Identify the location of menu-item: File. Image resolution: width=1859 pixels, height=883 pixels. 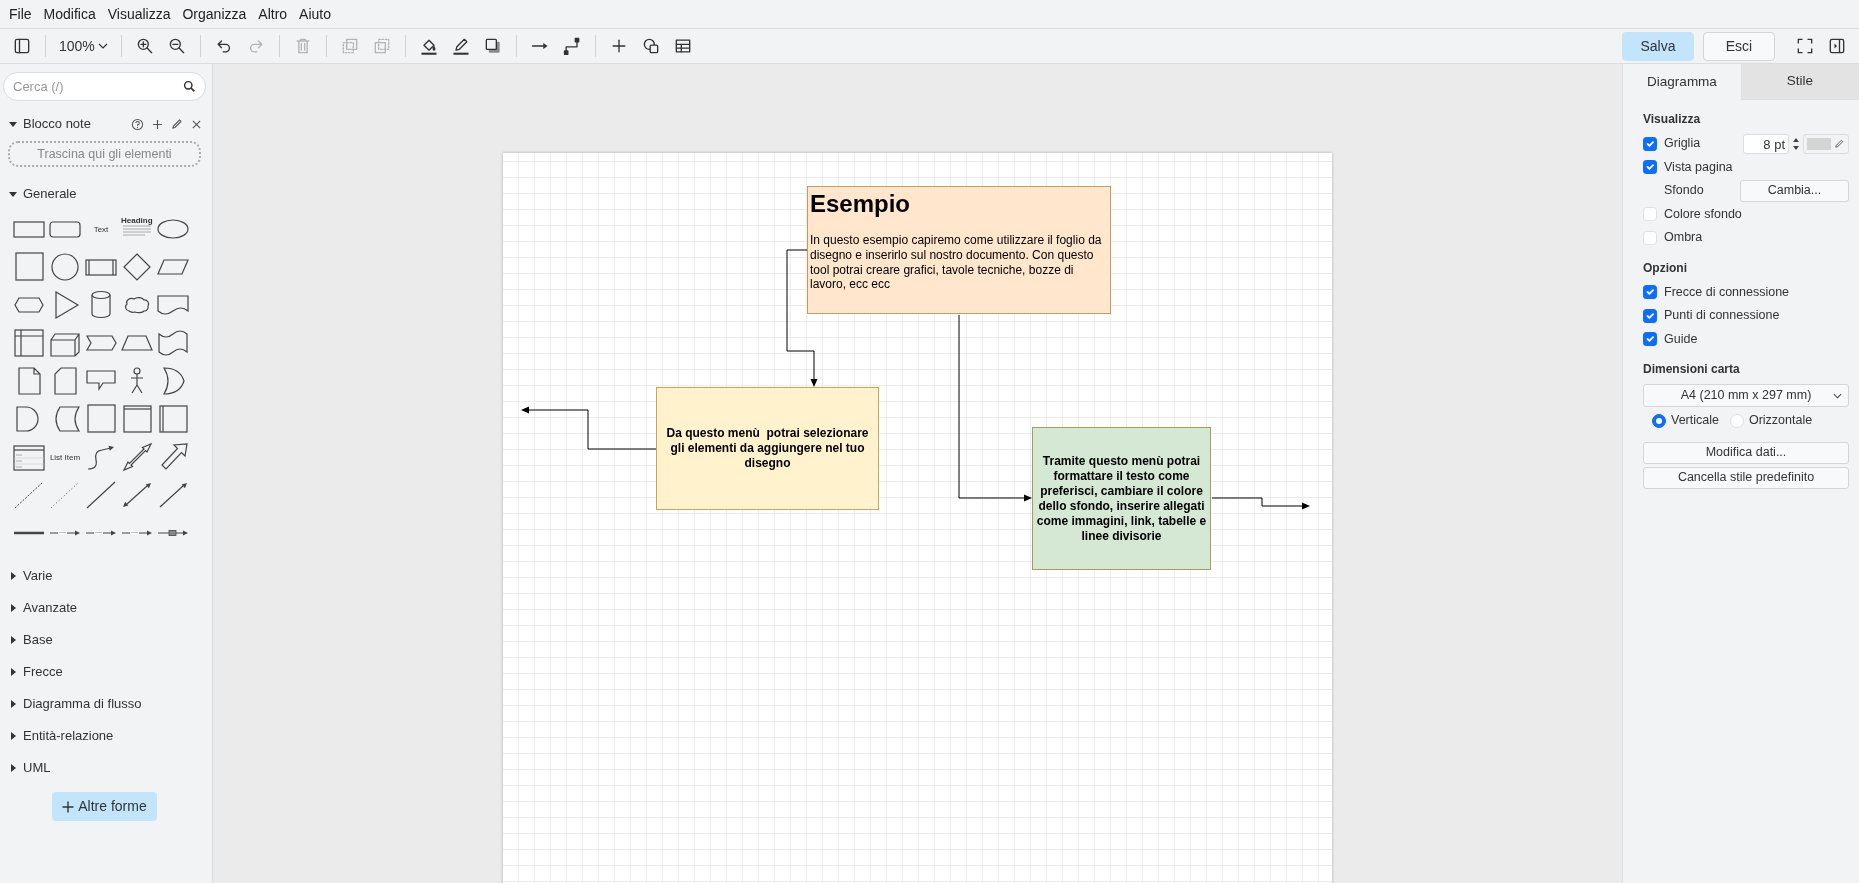
(20, 14).